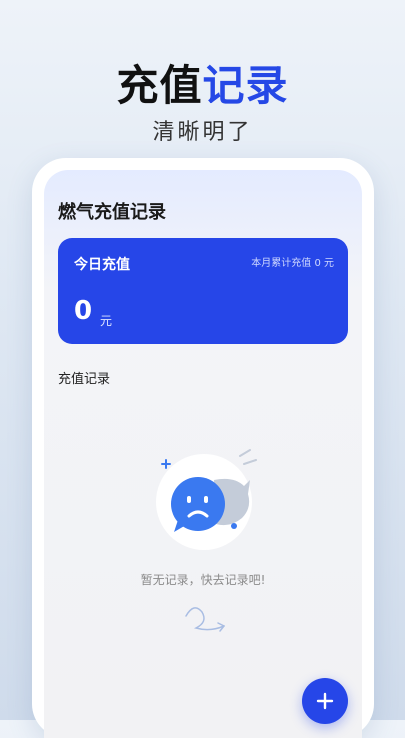 The height and width of the screenshot is (738, 405). Describe the element at coordinates (206, 499) in the screenshot. I see `empty-sad-face-icon` at that location.